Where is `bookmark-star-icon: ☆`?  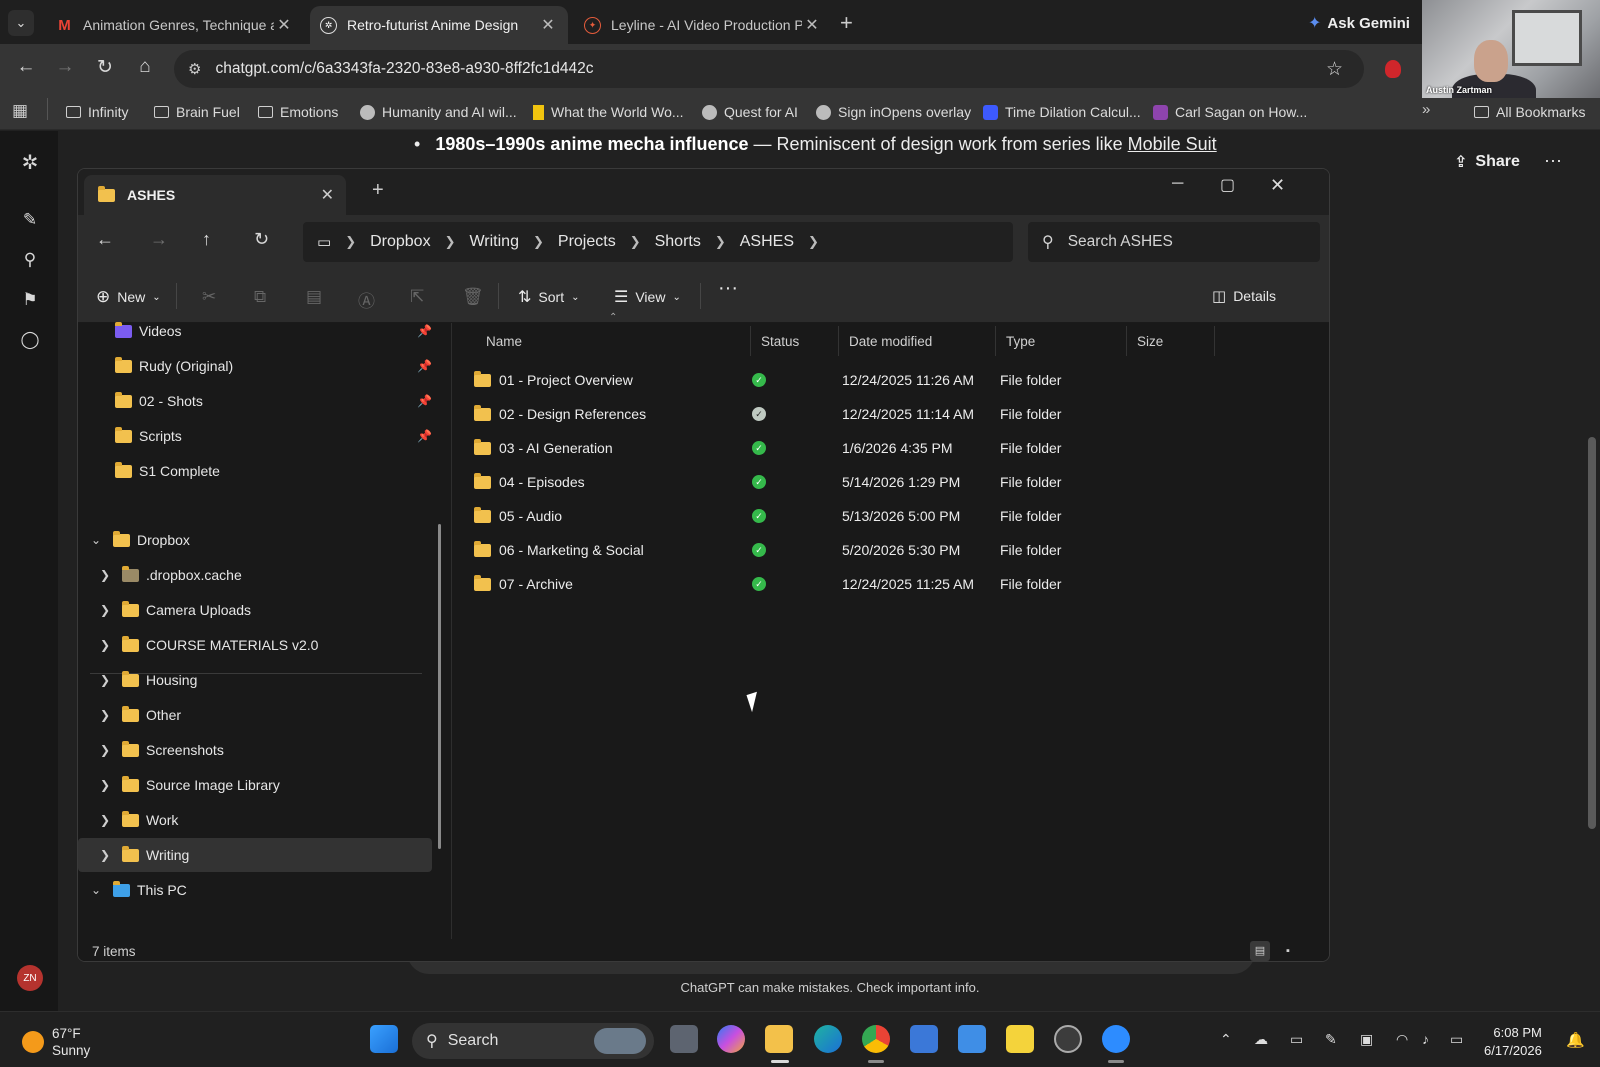 bookmark-star-icon: ☆ is located at coordinates (1334, 69).